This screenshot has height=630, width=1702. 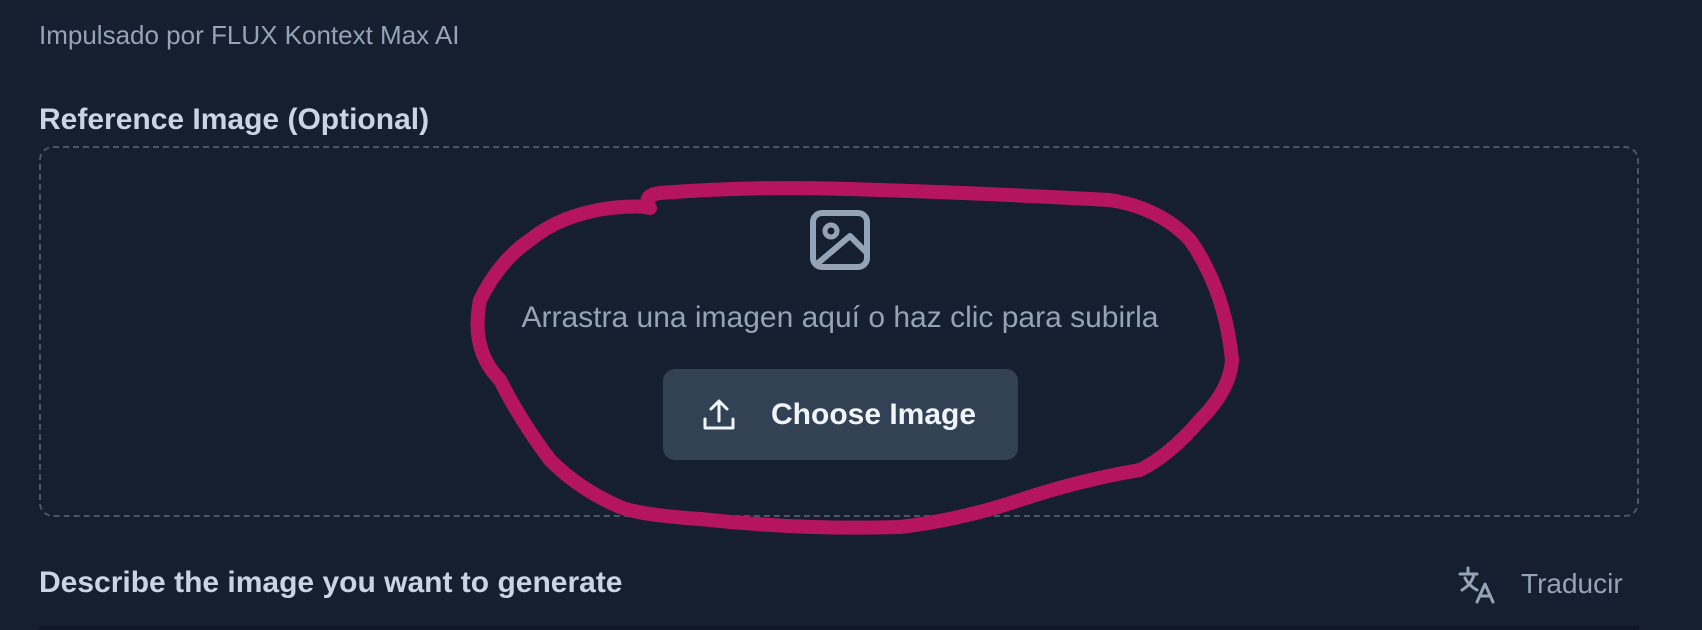 I want to click on powered-by-text: Impulsado por FLUX Kontext Max AI, so click(x=249, y=35).